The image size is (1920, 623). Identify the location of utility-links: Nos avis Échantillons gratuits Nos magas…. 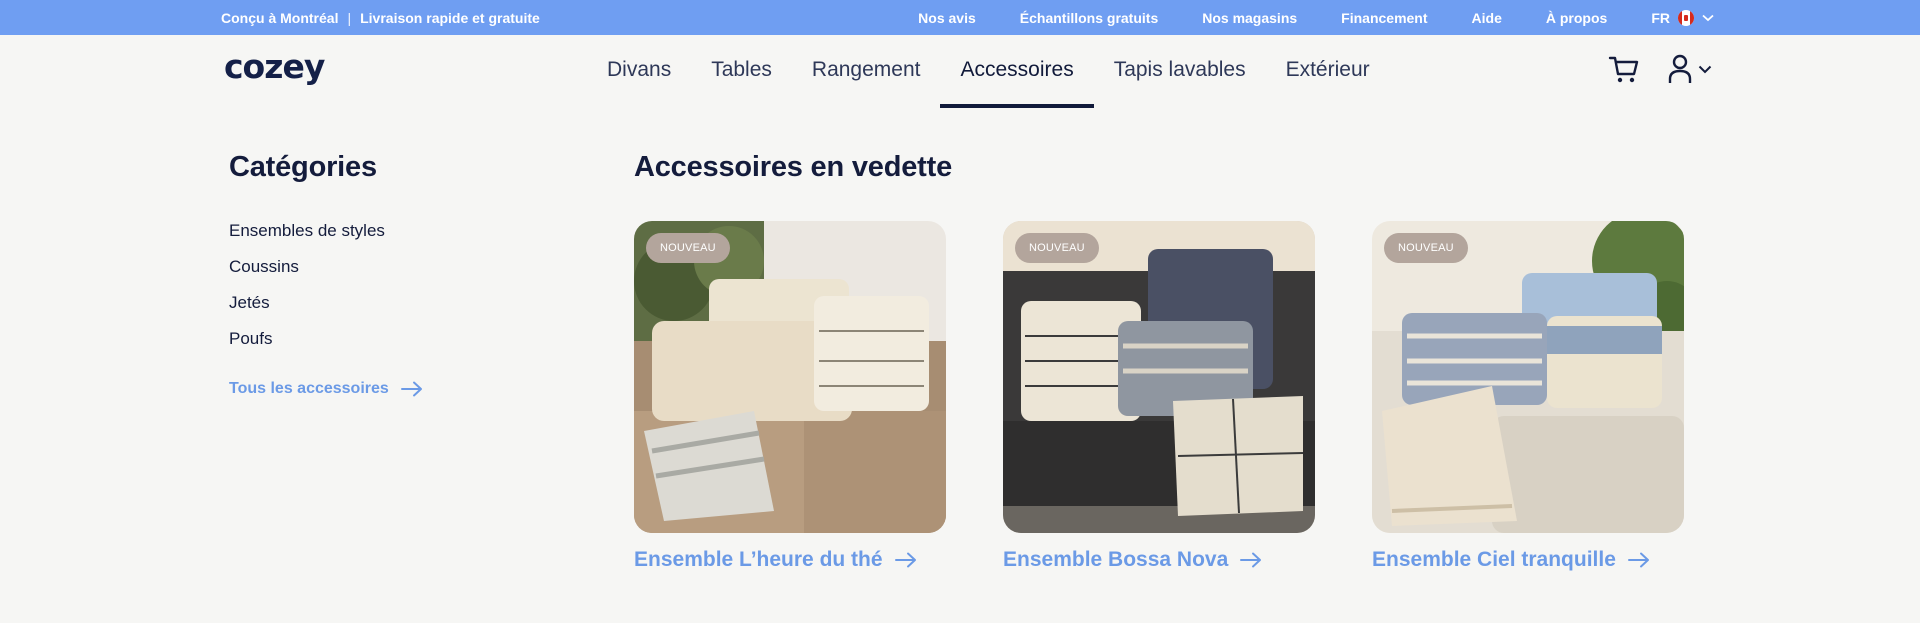
(1316, 17).